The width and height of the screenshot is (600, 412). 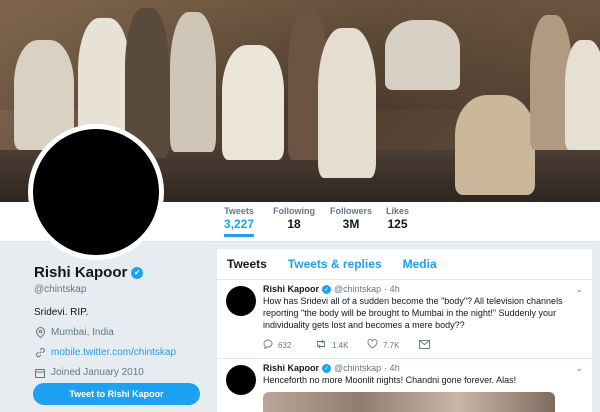 What do you see at coordinates (113, 352) in the screenshot?
I see `website-link: mobile.twitter.com/chintskap` at bounding box center [113, 352].